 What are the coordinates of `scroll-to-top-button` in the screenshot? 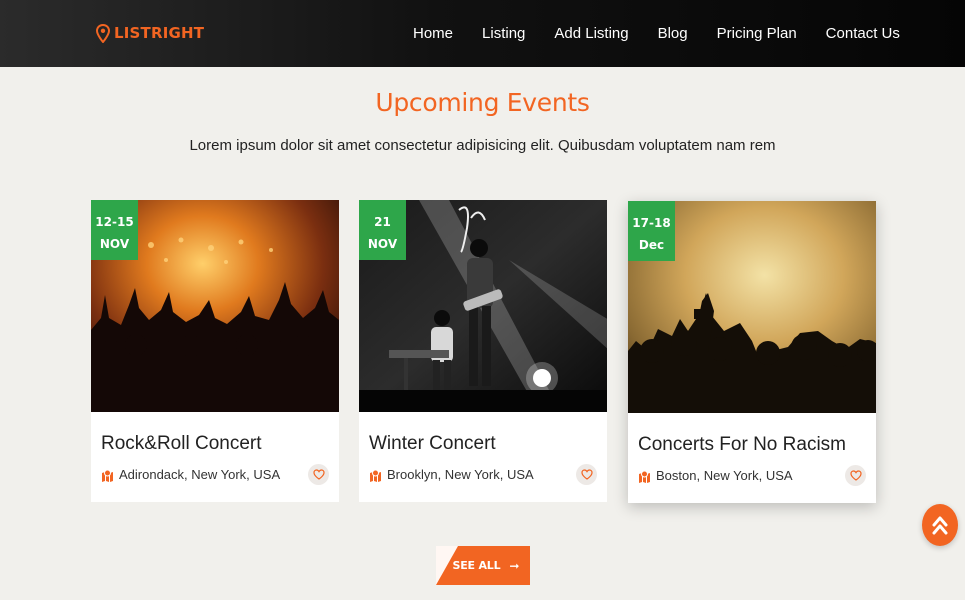 It's located at (940, 525).